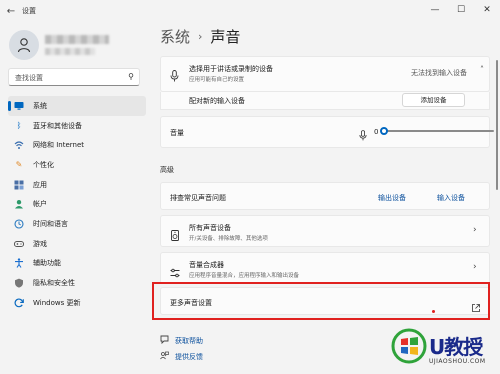  Describe the element at coordinates (19, 244) in the screenshot. I see `game-icon` at that location.